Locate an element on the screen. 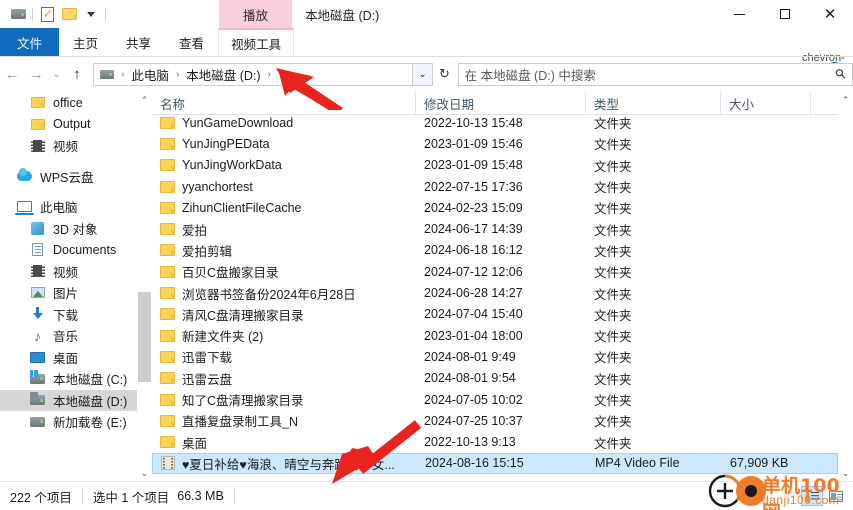 The height and width of the screenshot is (510, 853). sidebar-item-videos-quick: 视频 is located at coordinates (76, 146).